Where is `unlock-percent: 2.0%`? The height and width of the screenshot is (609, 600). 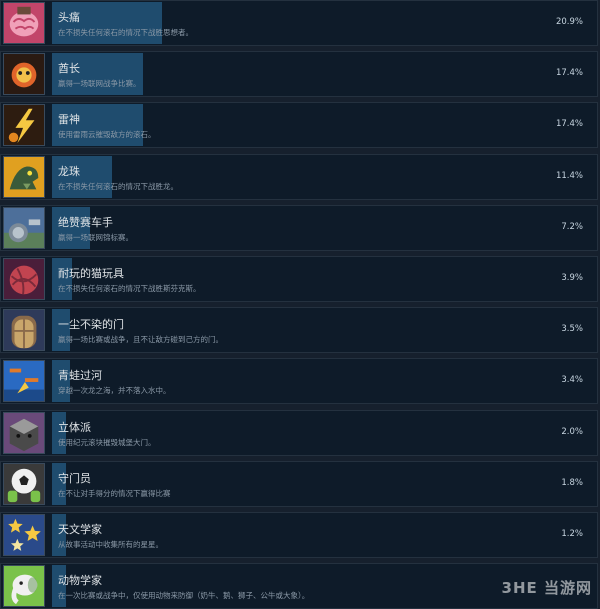 unlock-percent: 2.0% is located at coordinates (572, 432).